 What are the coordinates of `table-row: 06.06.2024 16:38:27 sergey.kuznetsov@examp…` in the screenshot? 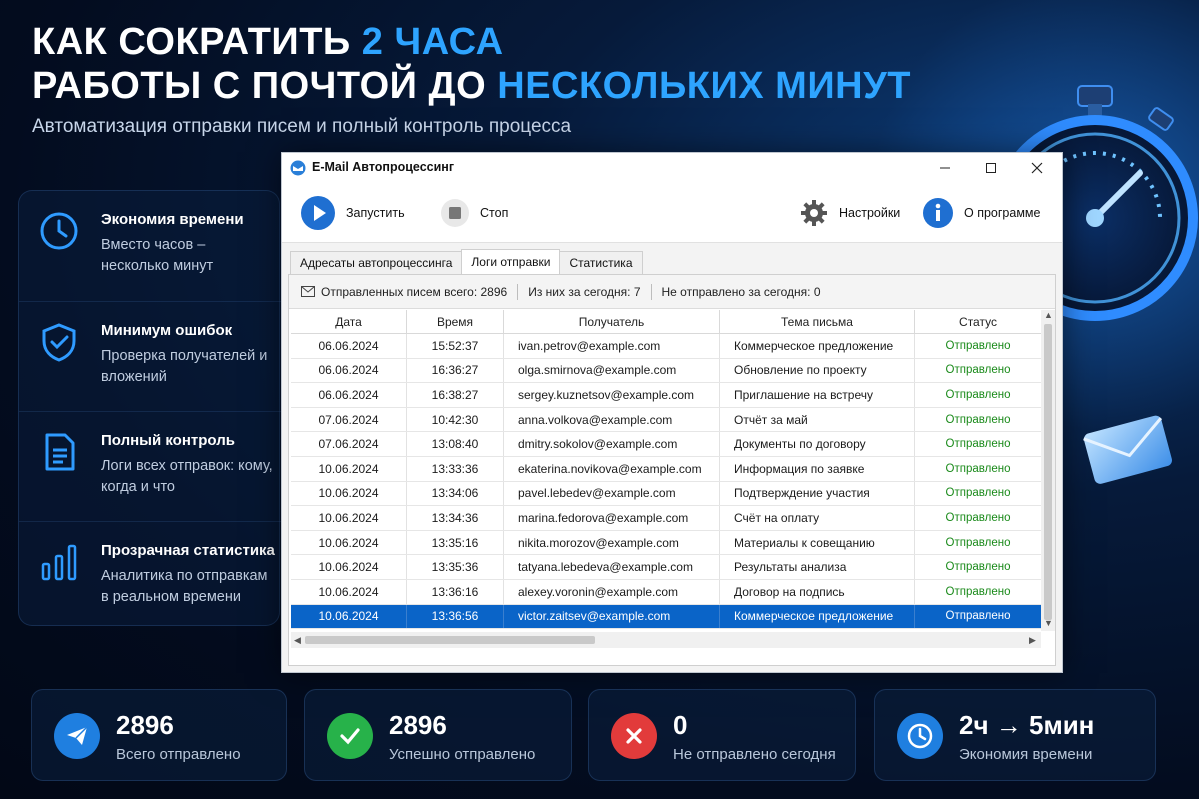 It's located at (666, 395).